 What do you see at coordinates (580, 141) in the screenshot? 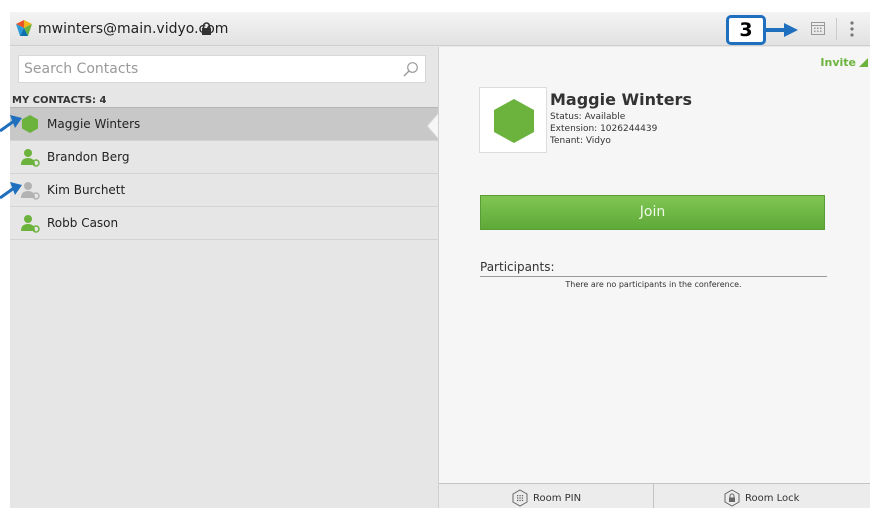
I see `tenant-line: Tenant: Vidyo` at bounding box center [580, 141].